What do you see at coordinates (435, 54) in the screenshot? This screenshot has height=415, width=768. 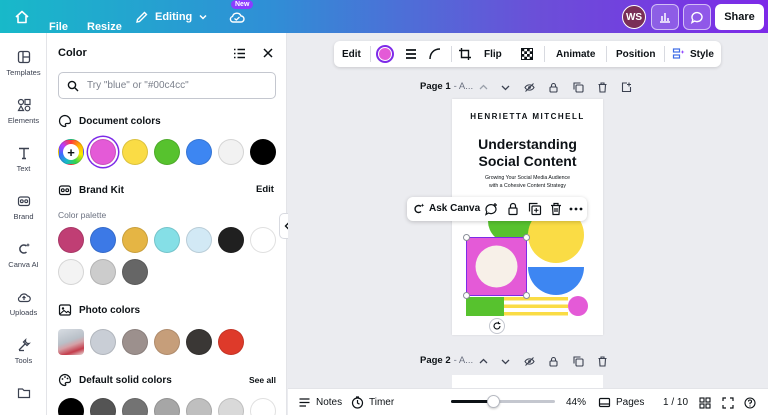 I see `corner-rounding-button` at bounding box center [435, 54].